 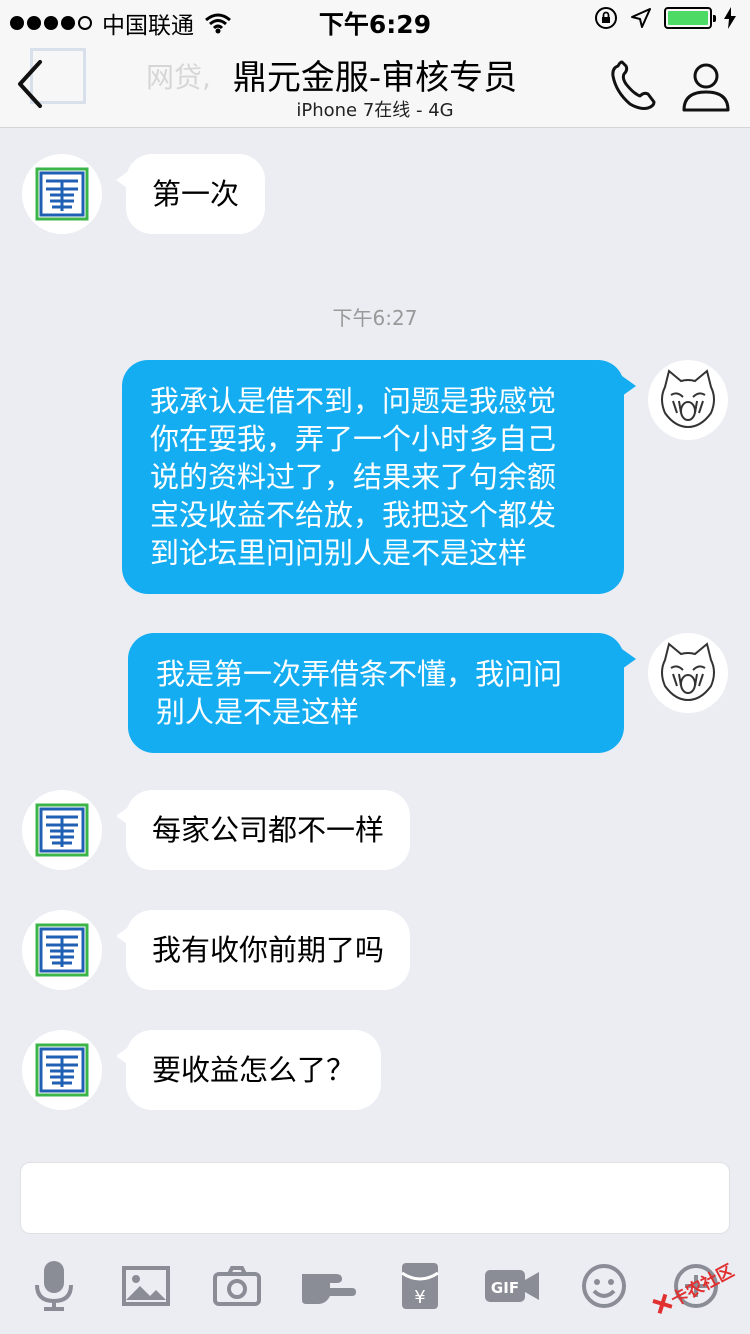 I want to click on charging-bolt-icon, so click(x=730, y=18).